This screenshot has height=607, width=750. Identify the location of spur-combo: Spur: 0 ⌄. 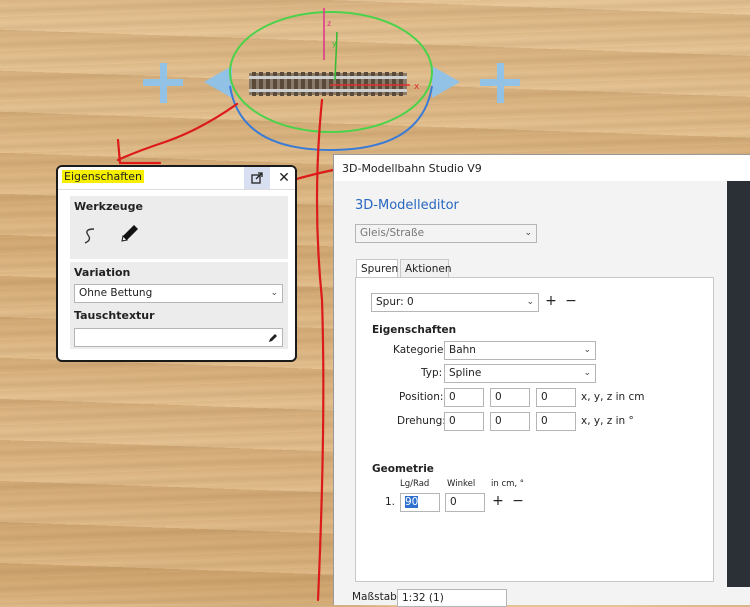
(455, 302).